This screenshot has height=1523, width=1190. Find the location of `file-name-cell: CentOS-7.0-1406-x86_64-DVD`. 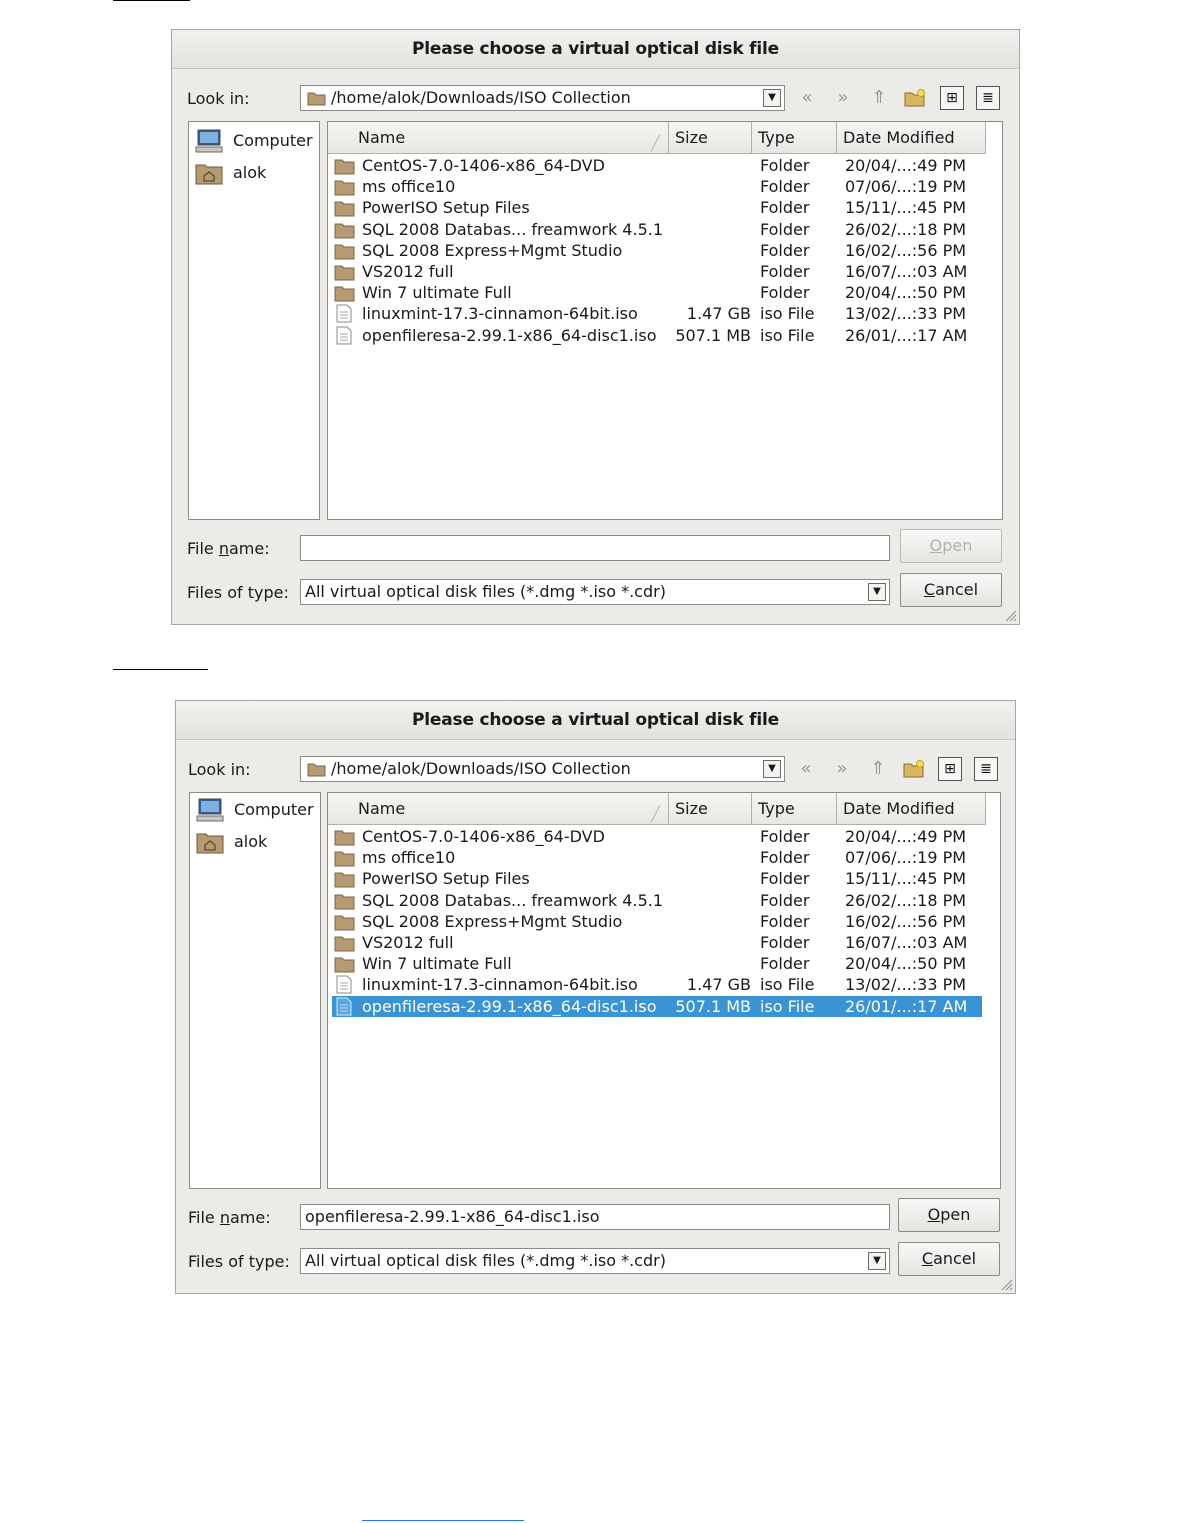

file-name-cell: CentOS-7.0-1406-x86_64-DVD is located at coordinates (483, 836).